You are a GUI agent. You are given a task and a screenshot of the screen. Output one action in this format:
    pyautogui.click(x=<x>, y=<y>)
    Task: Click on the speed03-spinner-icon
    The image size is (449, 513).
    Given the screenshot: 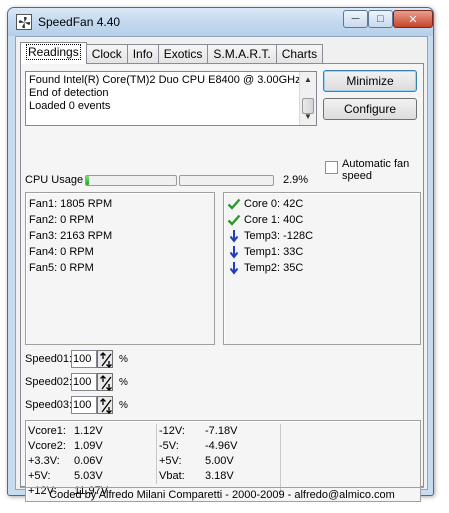 What is the action you would take?
    pyautogui.click(x=105, y=405)
    